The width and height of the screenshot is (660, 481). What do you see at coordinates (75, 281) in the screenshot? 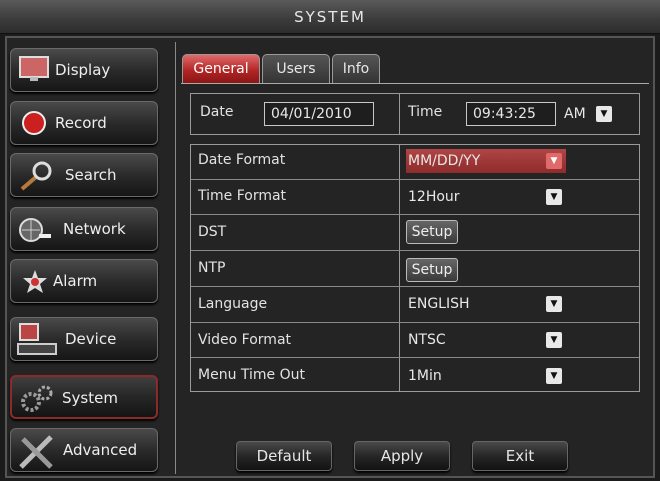
I see `sidebar-item-label: Alarm` at bounding box center [75, 281].